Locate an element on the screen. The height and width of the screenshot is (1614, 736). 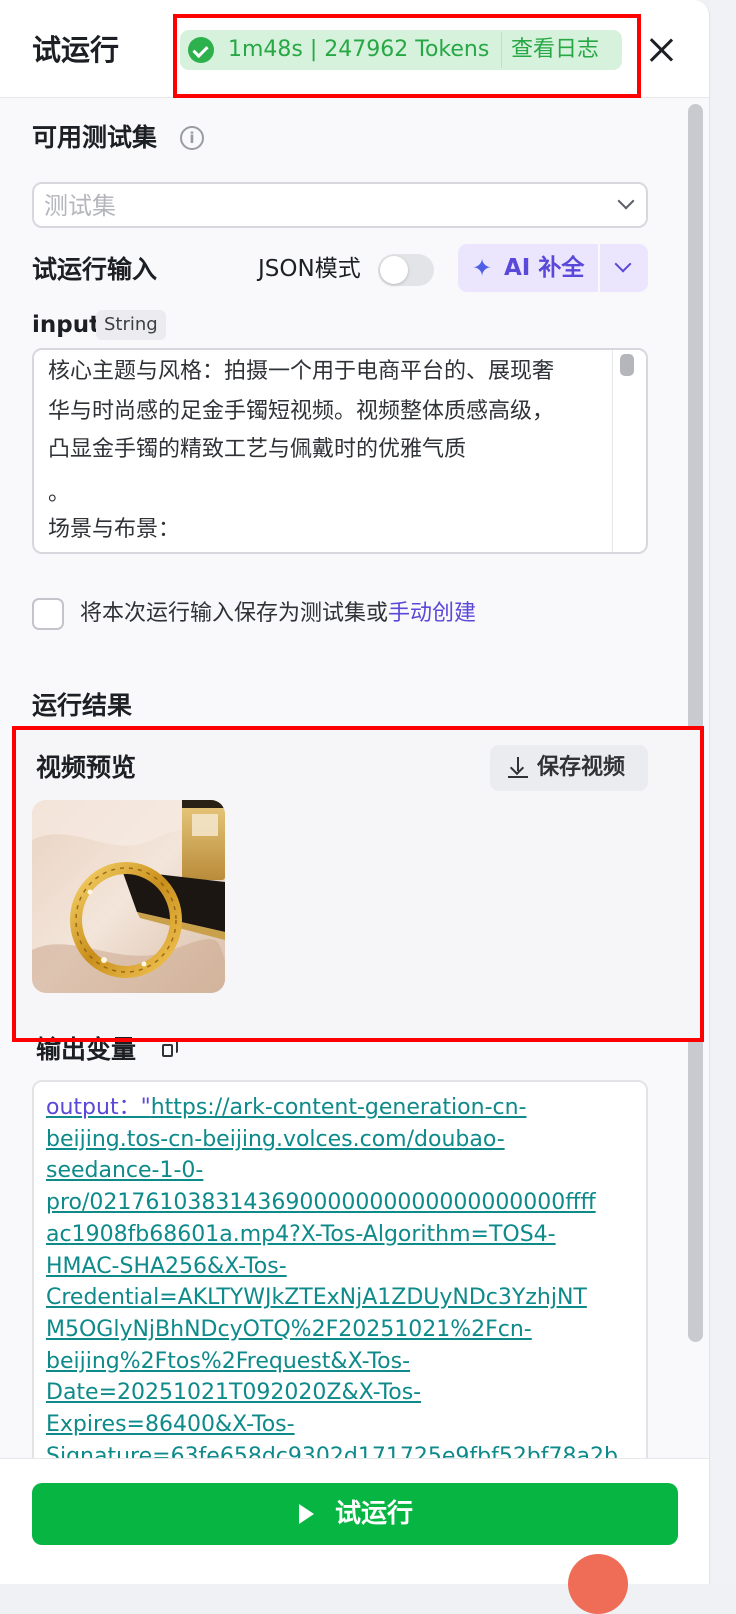
test-set-label: 可用测试集 is located at coordinates (95, 137).